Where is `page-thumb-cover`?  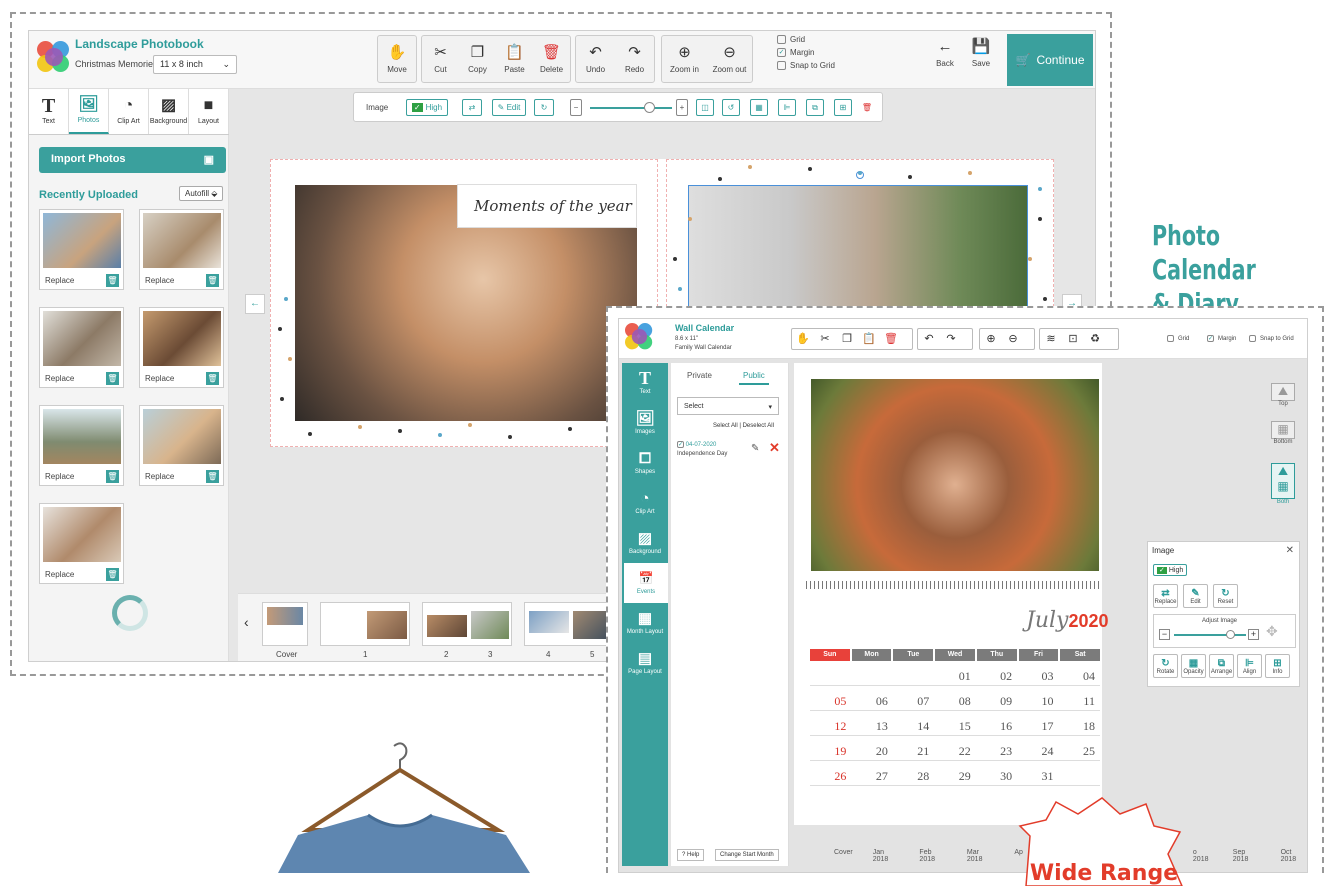
page-thumb-cover is located at coordinates (285, 624).